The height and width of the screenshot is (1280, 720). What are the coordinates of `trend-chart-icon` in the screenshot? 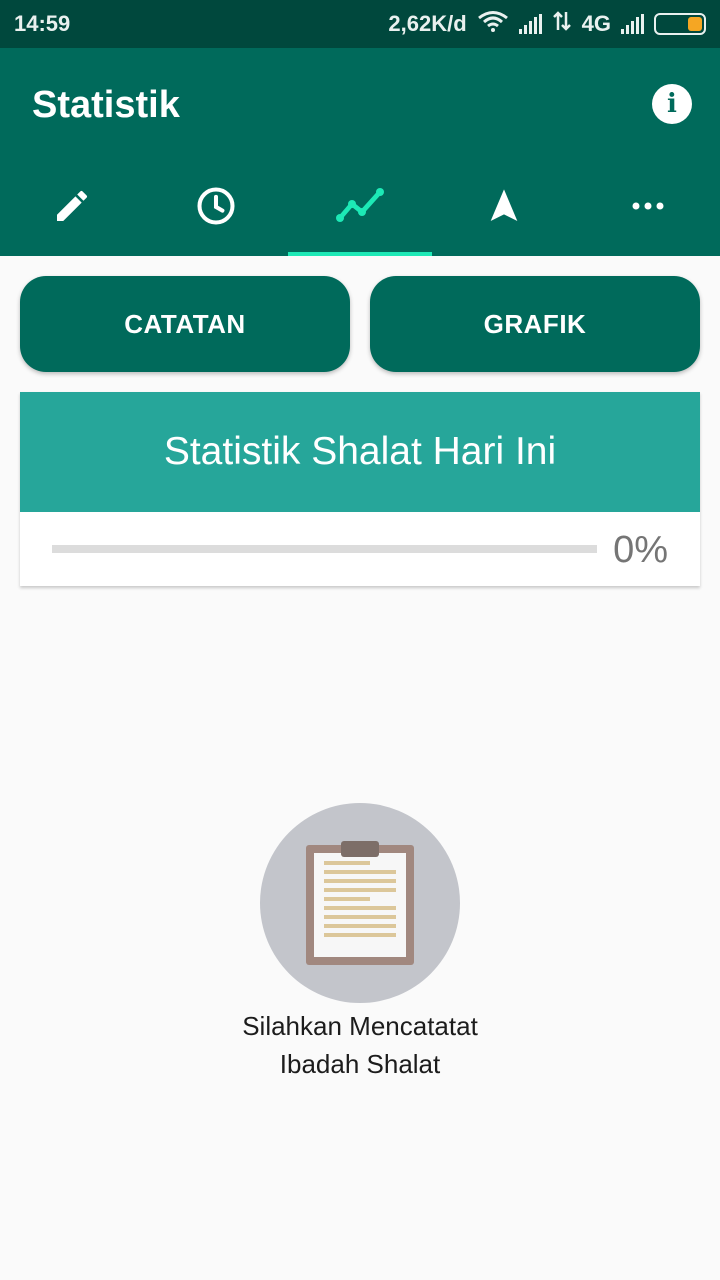 It's located at (360, 208).